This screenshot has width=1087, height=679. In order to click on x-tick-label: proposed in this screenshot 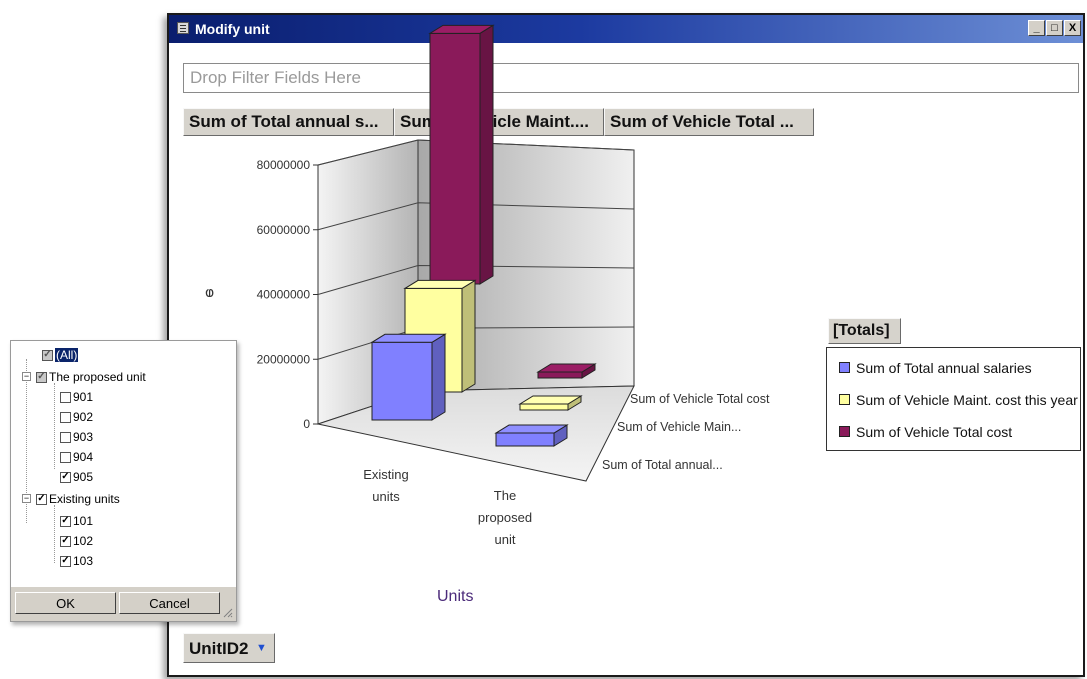, I will do `click(505, 517)`.